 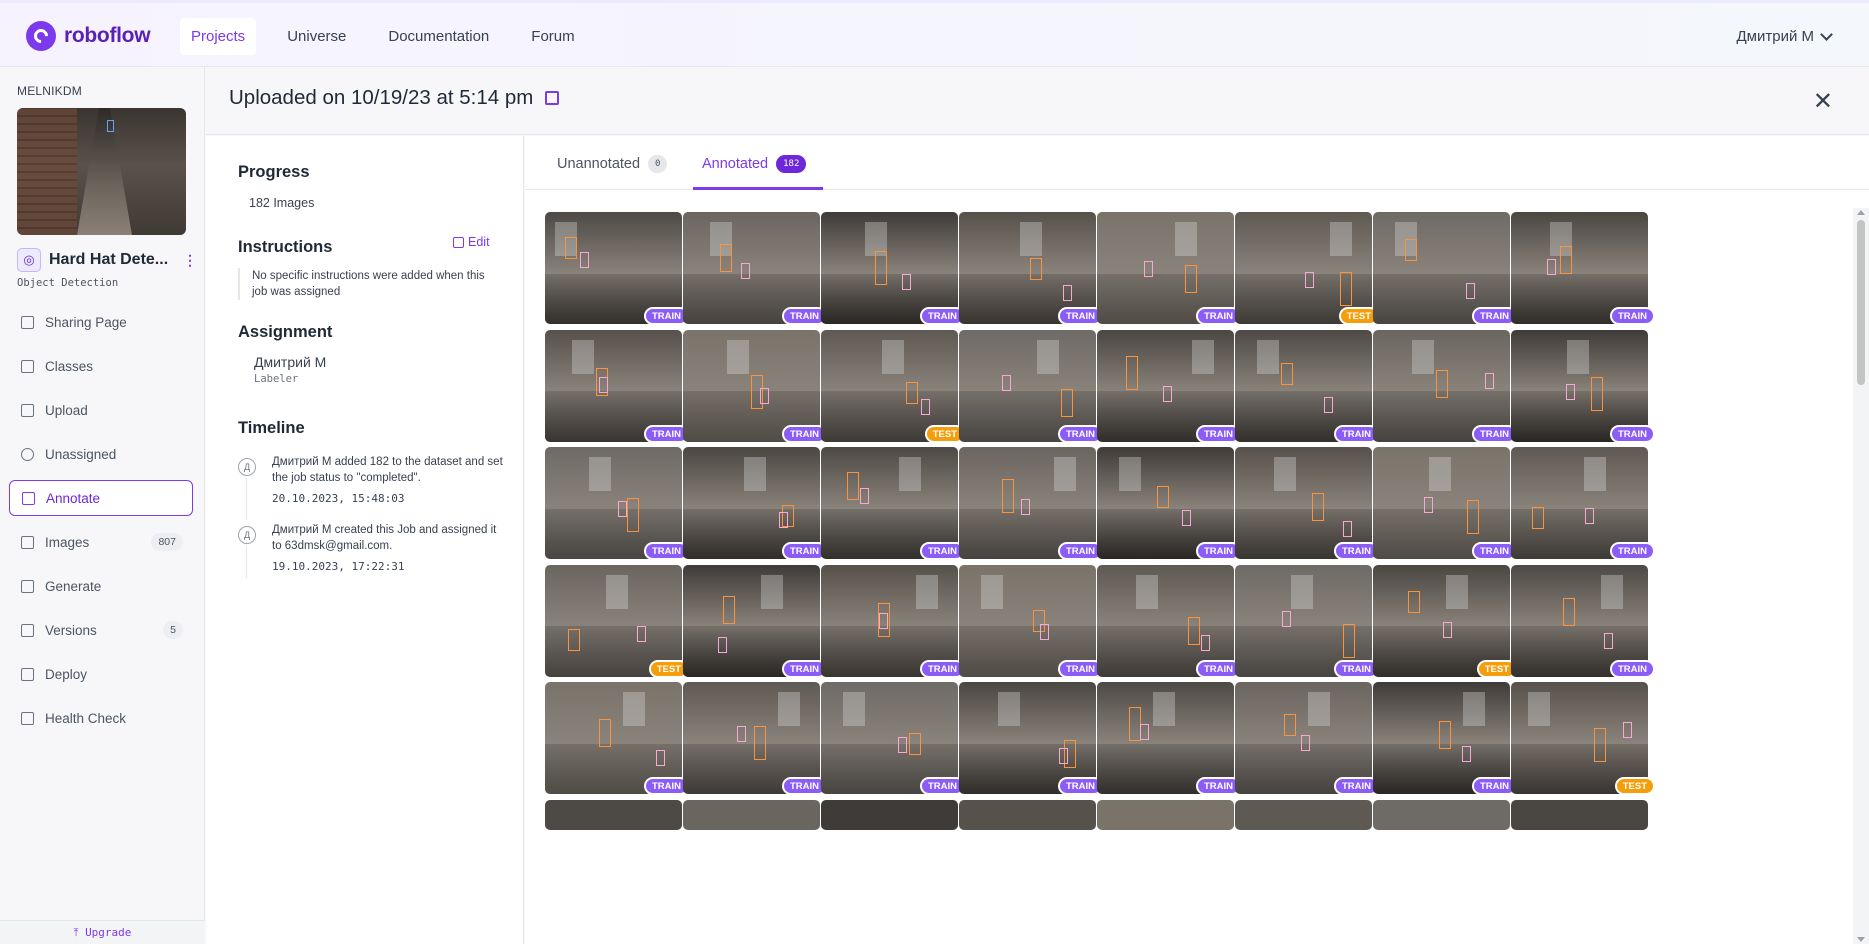 What do you see at coordinates (1785, 36) in the screenshot?
I see `user-menu: Дмитрий М` at bounding box center [1785, 36].